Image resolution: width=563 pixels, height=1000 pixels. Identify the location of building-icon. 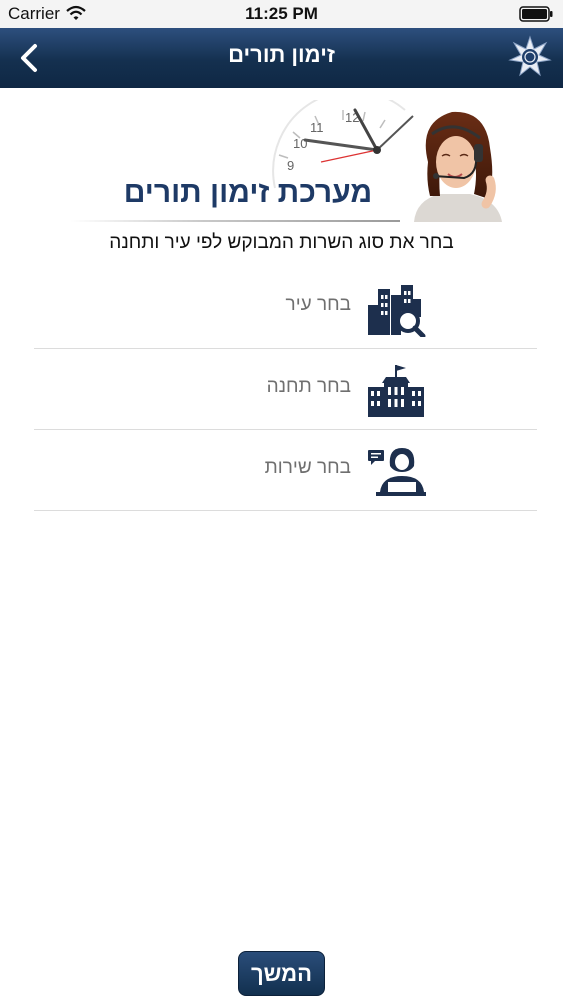
(396, 391).